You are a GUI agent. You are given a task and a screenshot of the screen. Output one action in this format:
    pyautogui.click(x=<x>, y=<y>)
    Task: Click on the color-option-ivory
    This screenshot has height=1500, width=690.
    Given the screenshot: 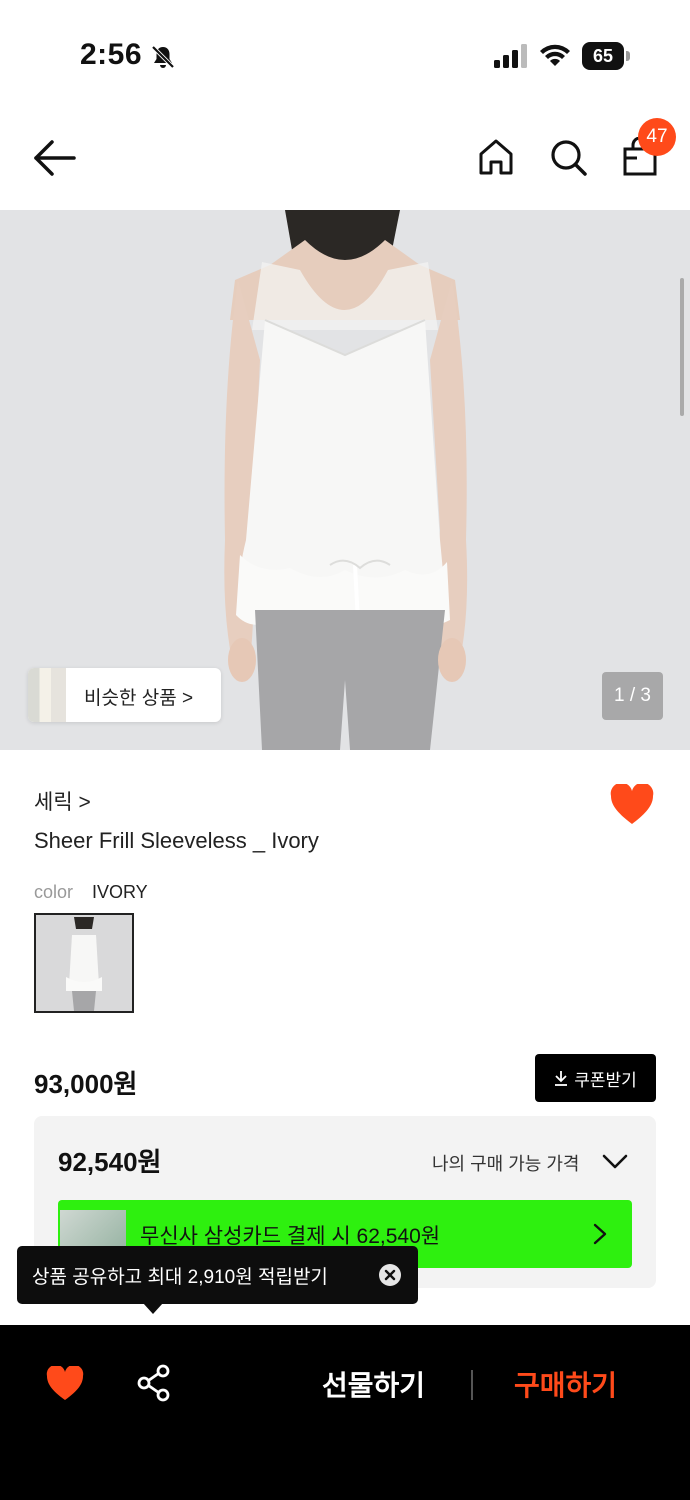 What is the action you would take?
    pyautogui.click(x=84, y=963)
    